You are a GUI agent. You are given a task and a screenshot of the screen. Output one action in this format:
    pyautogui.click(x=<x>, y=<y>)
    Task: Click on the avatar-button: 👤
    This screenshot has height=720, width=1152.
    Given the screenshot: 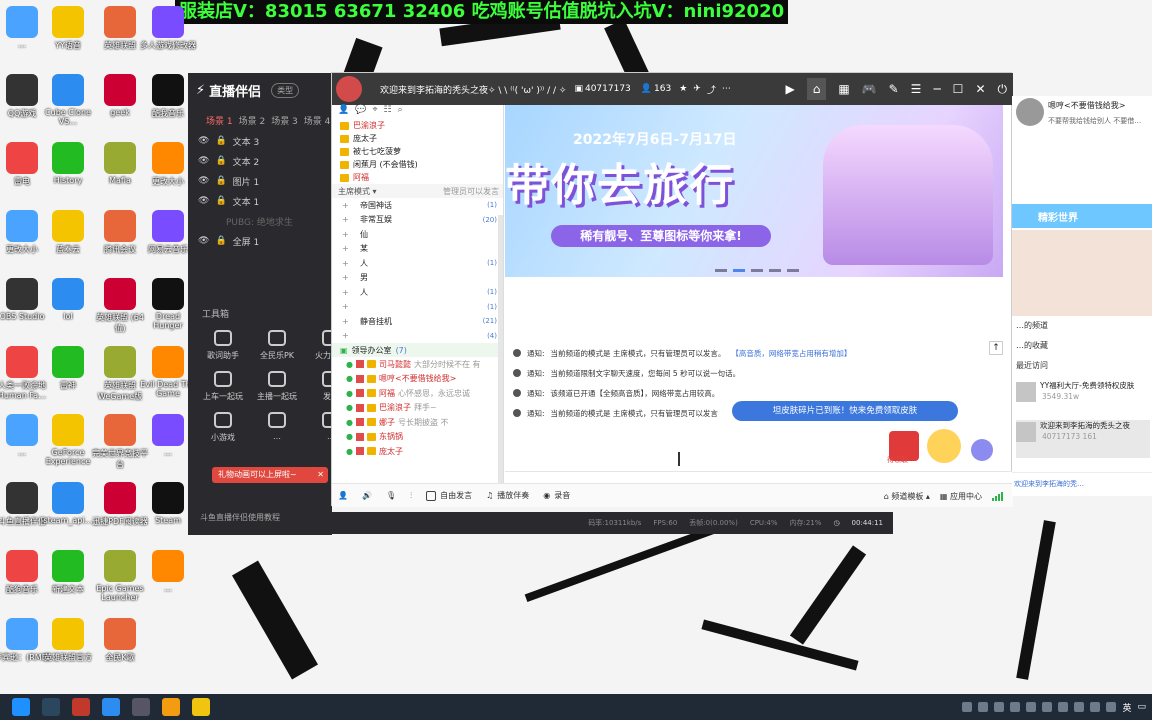 What is the action you would take?
    pyautogui.click(x=343, y=495)
    